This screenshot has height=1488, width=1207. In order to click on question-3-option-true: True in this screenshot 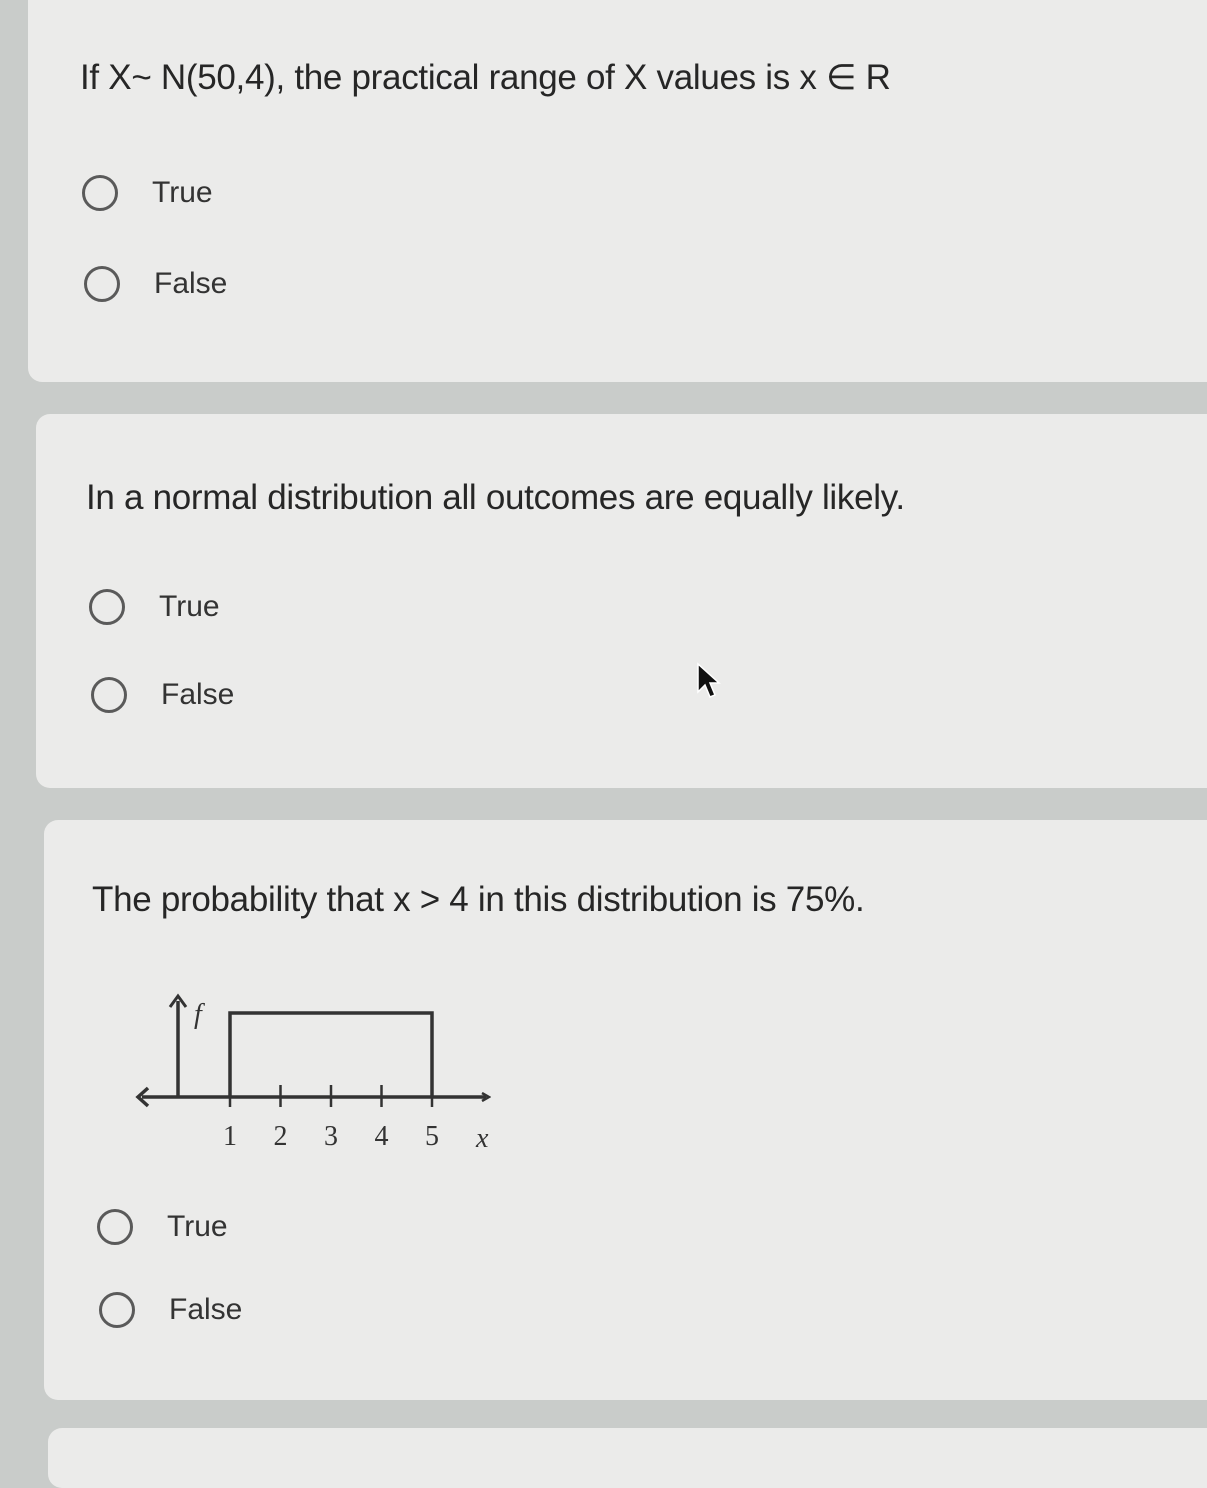, I will do `click(162, 1227)`.